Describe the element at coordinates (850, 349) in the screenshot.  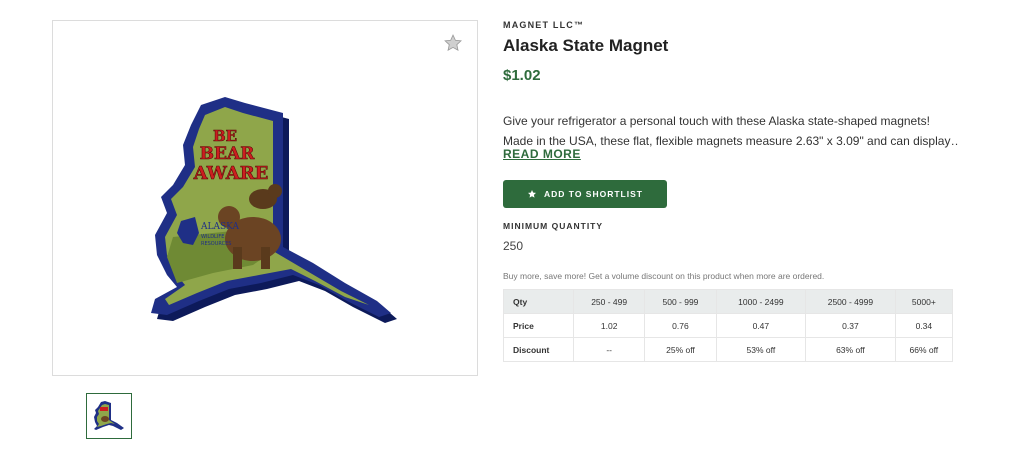
I see `table-cell: 63% off` at that location.